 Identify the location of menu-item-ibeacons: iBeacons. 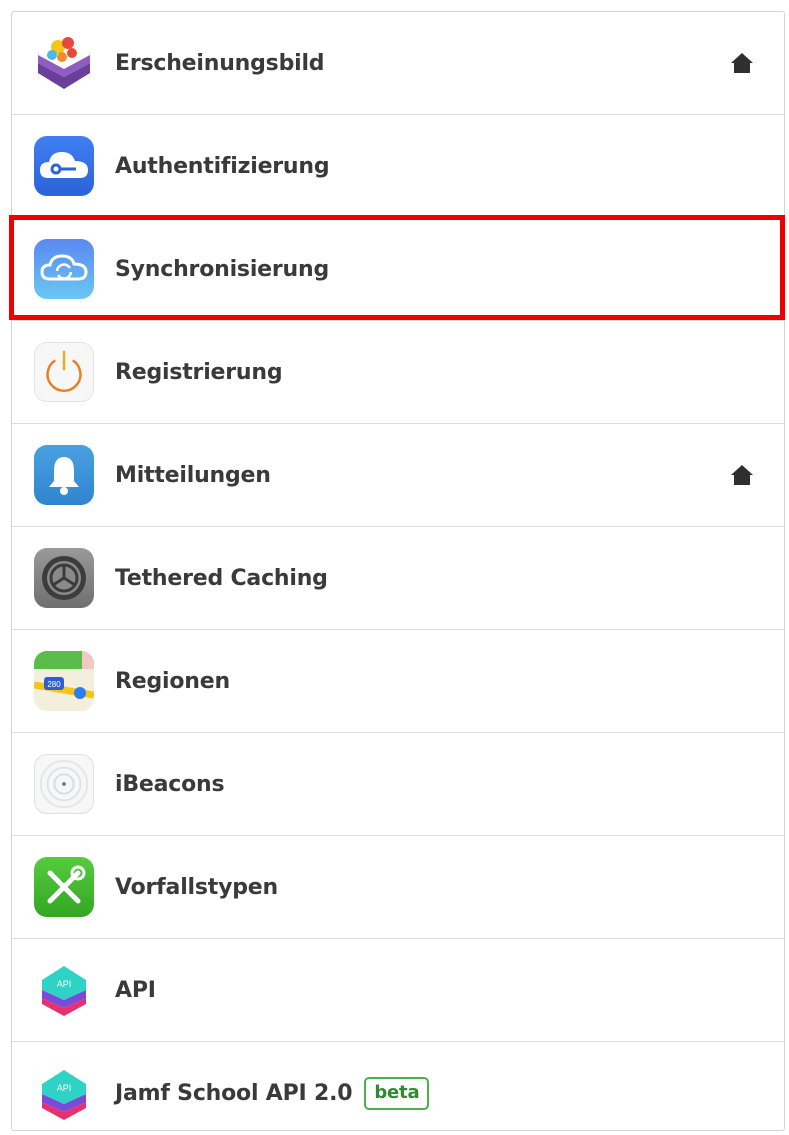
(398, 784).